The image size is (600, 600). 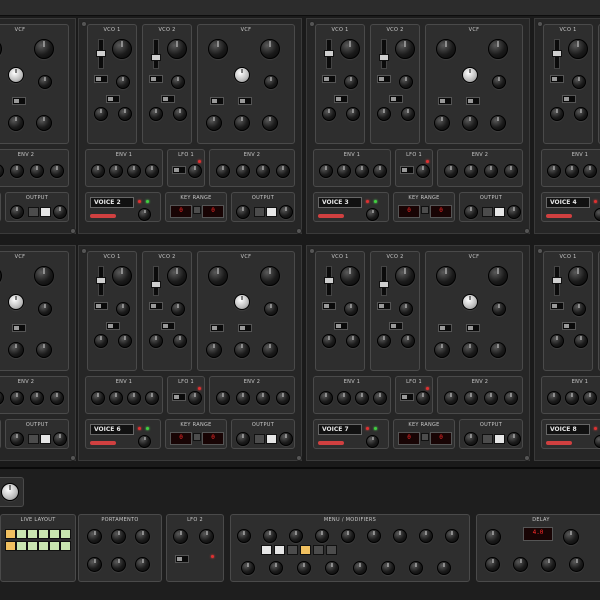 What do you see at coordinates (37, 171) in the screenshot?
I see `env2-knob-sustain` at bounding box center [37, 171].